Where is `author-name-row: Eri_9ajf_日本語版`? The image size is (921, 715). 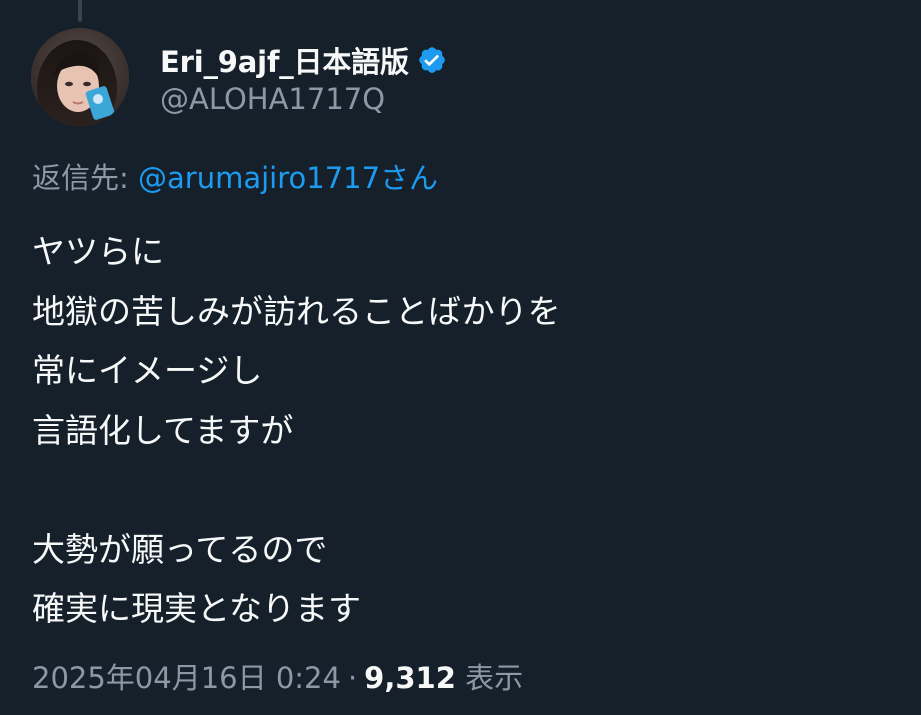 author-name-row: Eri_9ajf_日本語版 is located at coordinates (303, 60).